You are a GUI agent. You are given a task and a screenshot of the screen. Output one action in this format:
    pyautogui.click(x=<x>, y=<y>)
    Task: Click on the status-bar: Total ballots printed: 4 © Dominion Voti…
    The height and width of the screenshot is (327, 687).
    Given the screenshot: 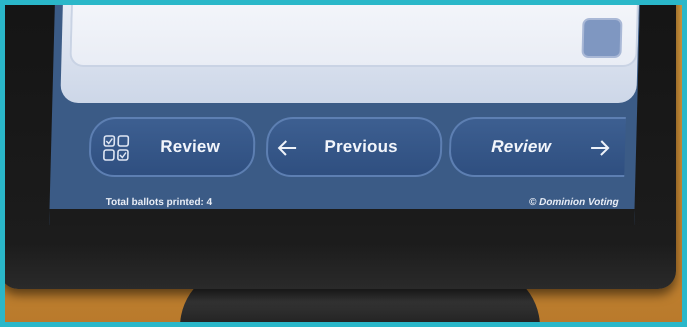 What is the action you would take?
    pyautogui.click(x=342, y=201)
    